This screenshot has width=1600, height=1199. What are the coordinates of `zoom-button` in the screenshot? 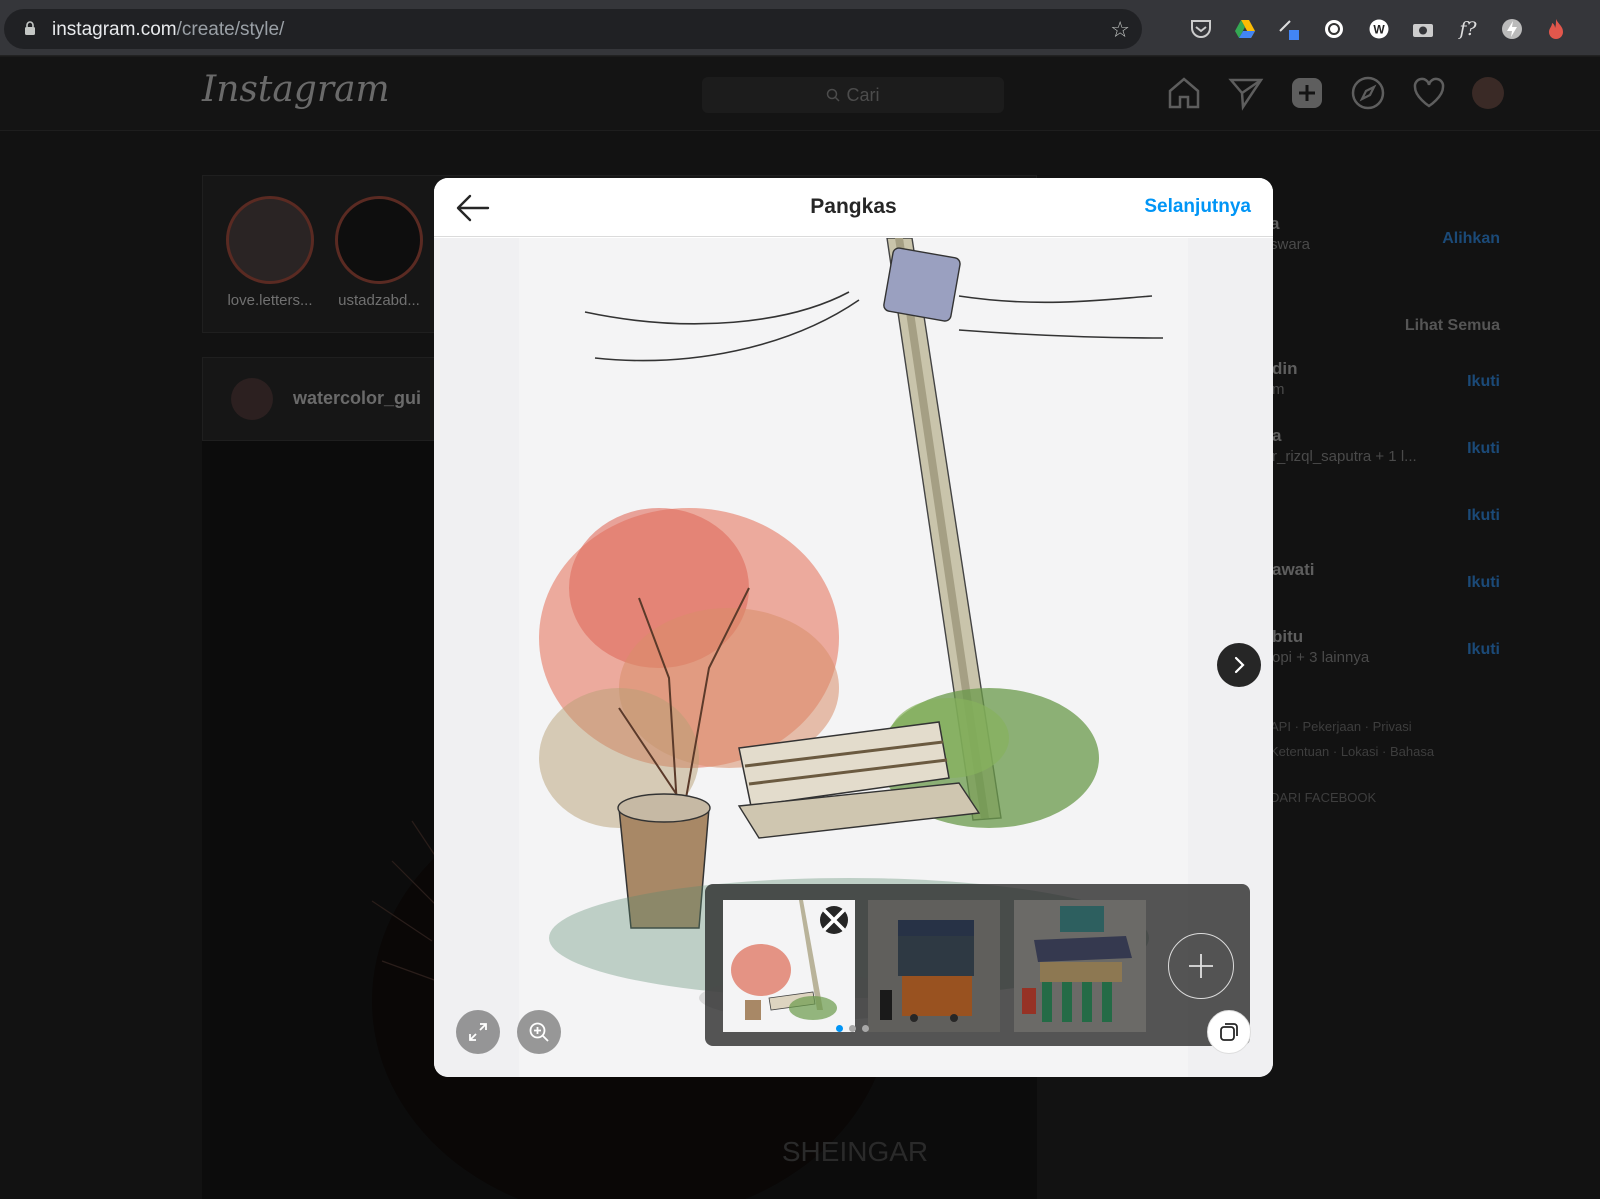 It's located at (539, 1032).